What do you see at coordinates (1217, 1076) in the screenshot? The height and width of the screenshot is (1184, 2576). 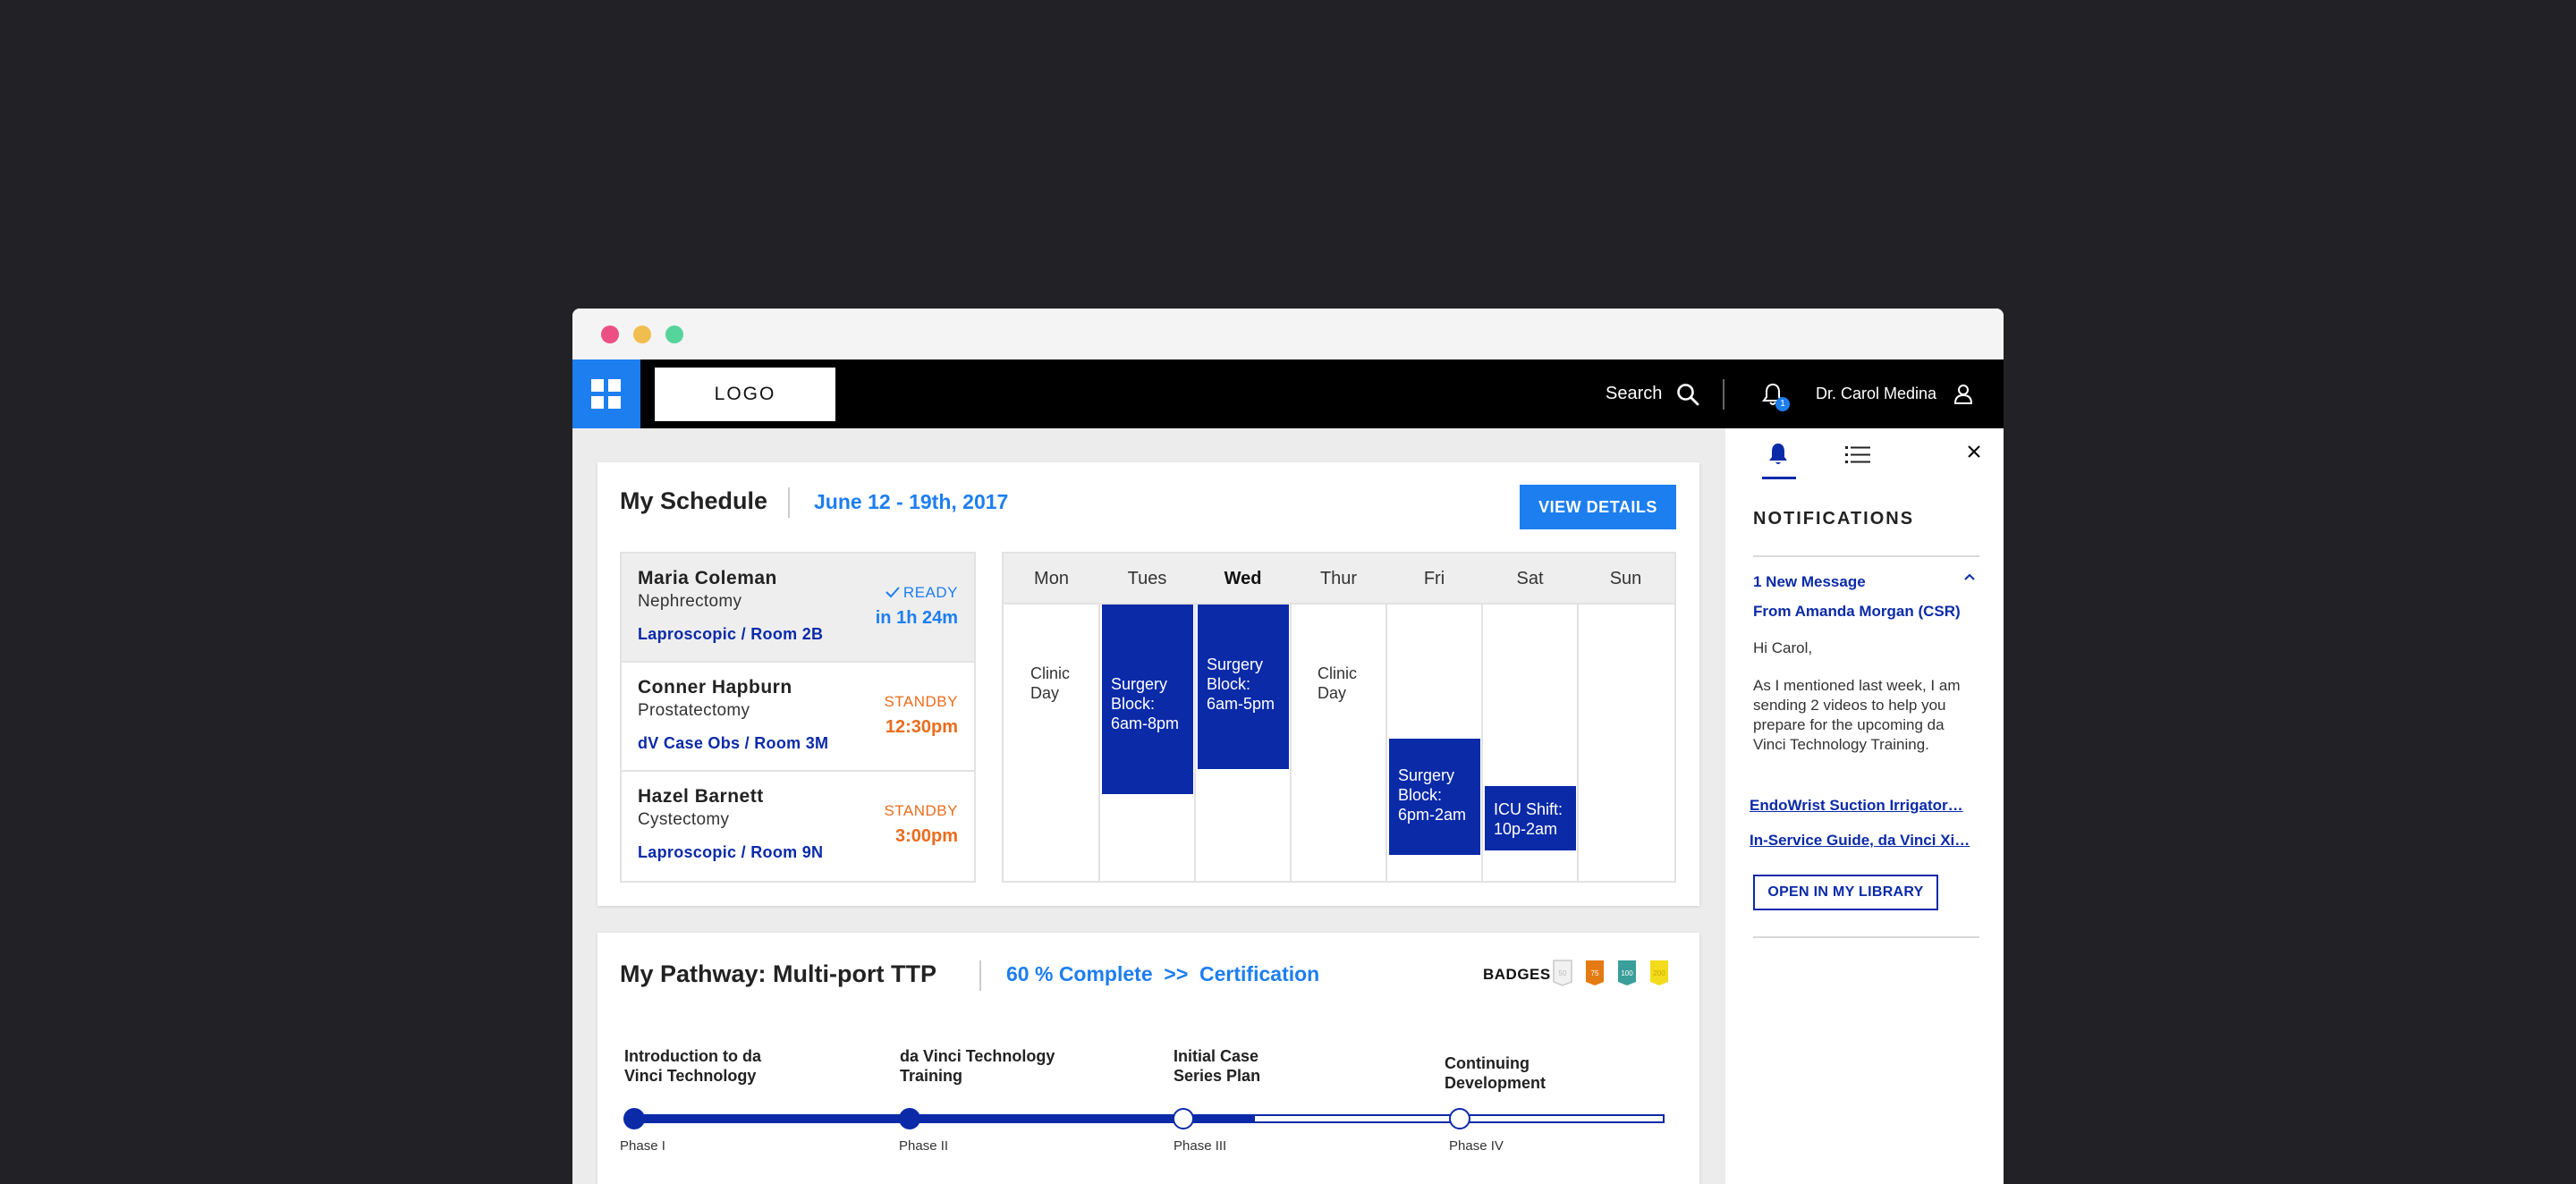 I see `phase-title-line: Series Plan` at bounding box center [1217, 1076].